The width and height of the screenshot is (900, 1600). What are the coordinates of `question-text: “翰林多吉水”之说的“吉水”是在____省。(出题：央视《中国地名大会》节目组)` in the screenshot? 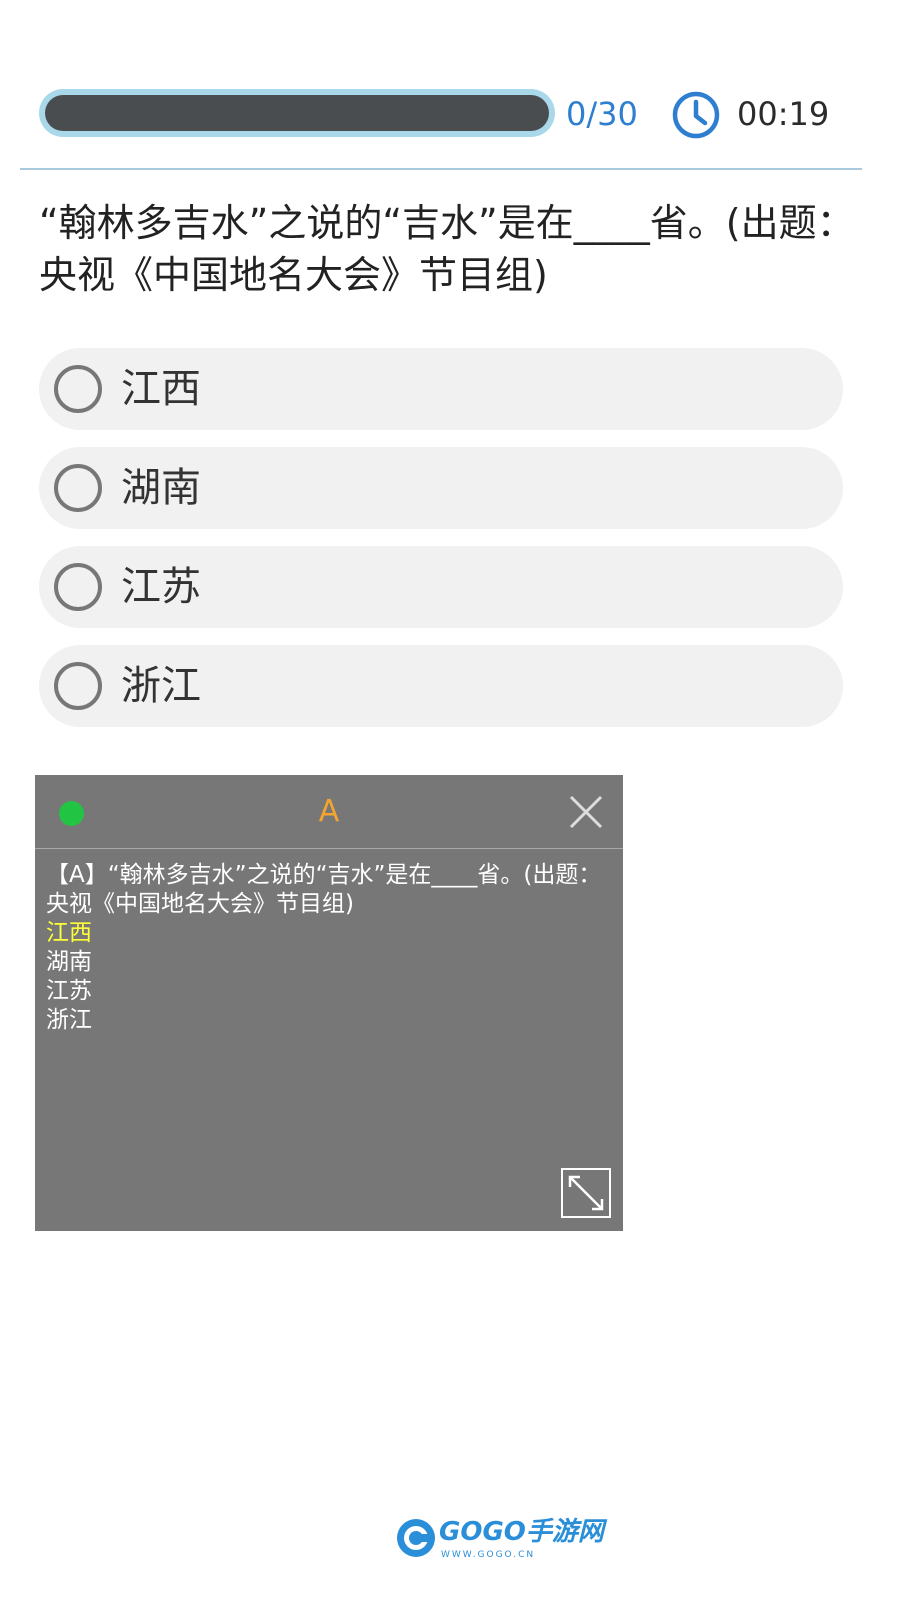 It's located at (447, 249).